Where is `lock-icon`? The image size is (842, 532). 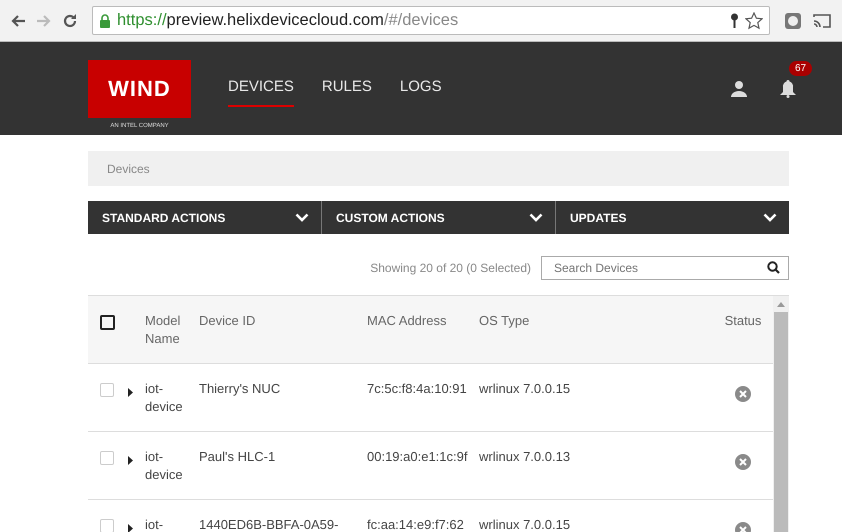 lock-icon is located at coordinates (105, 21).